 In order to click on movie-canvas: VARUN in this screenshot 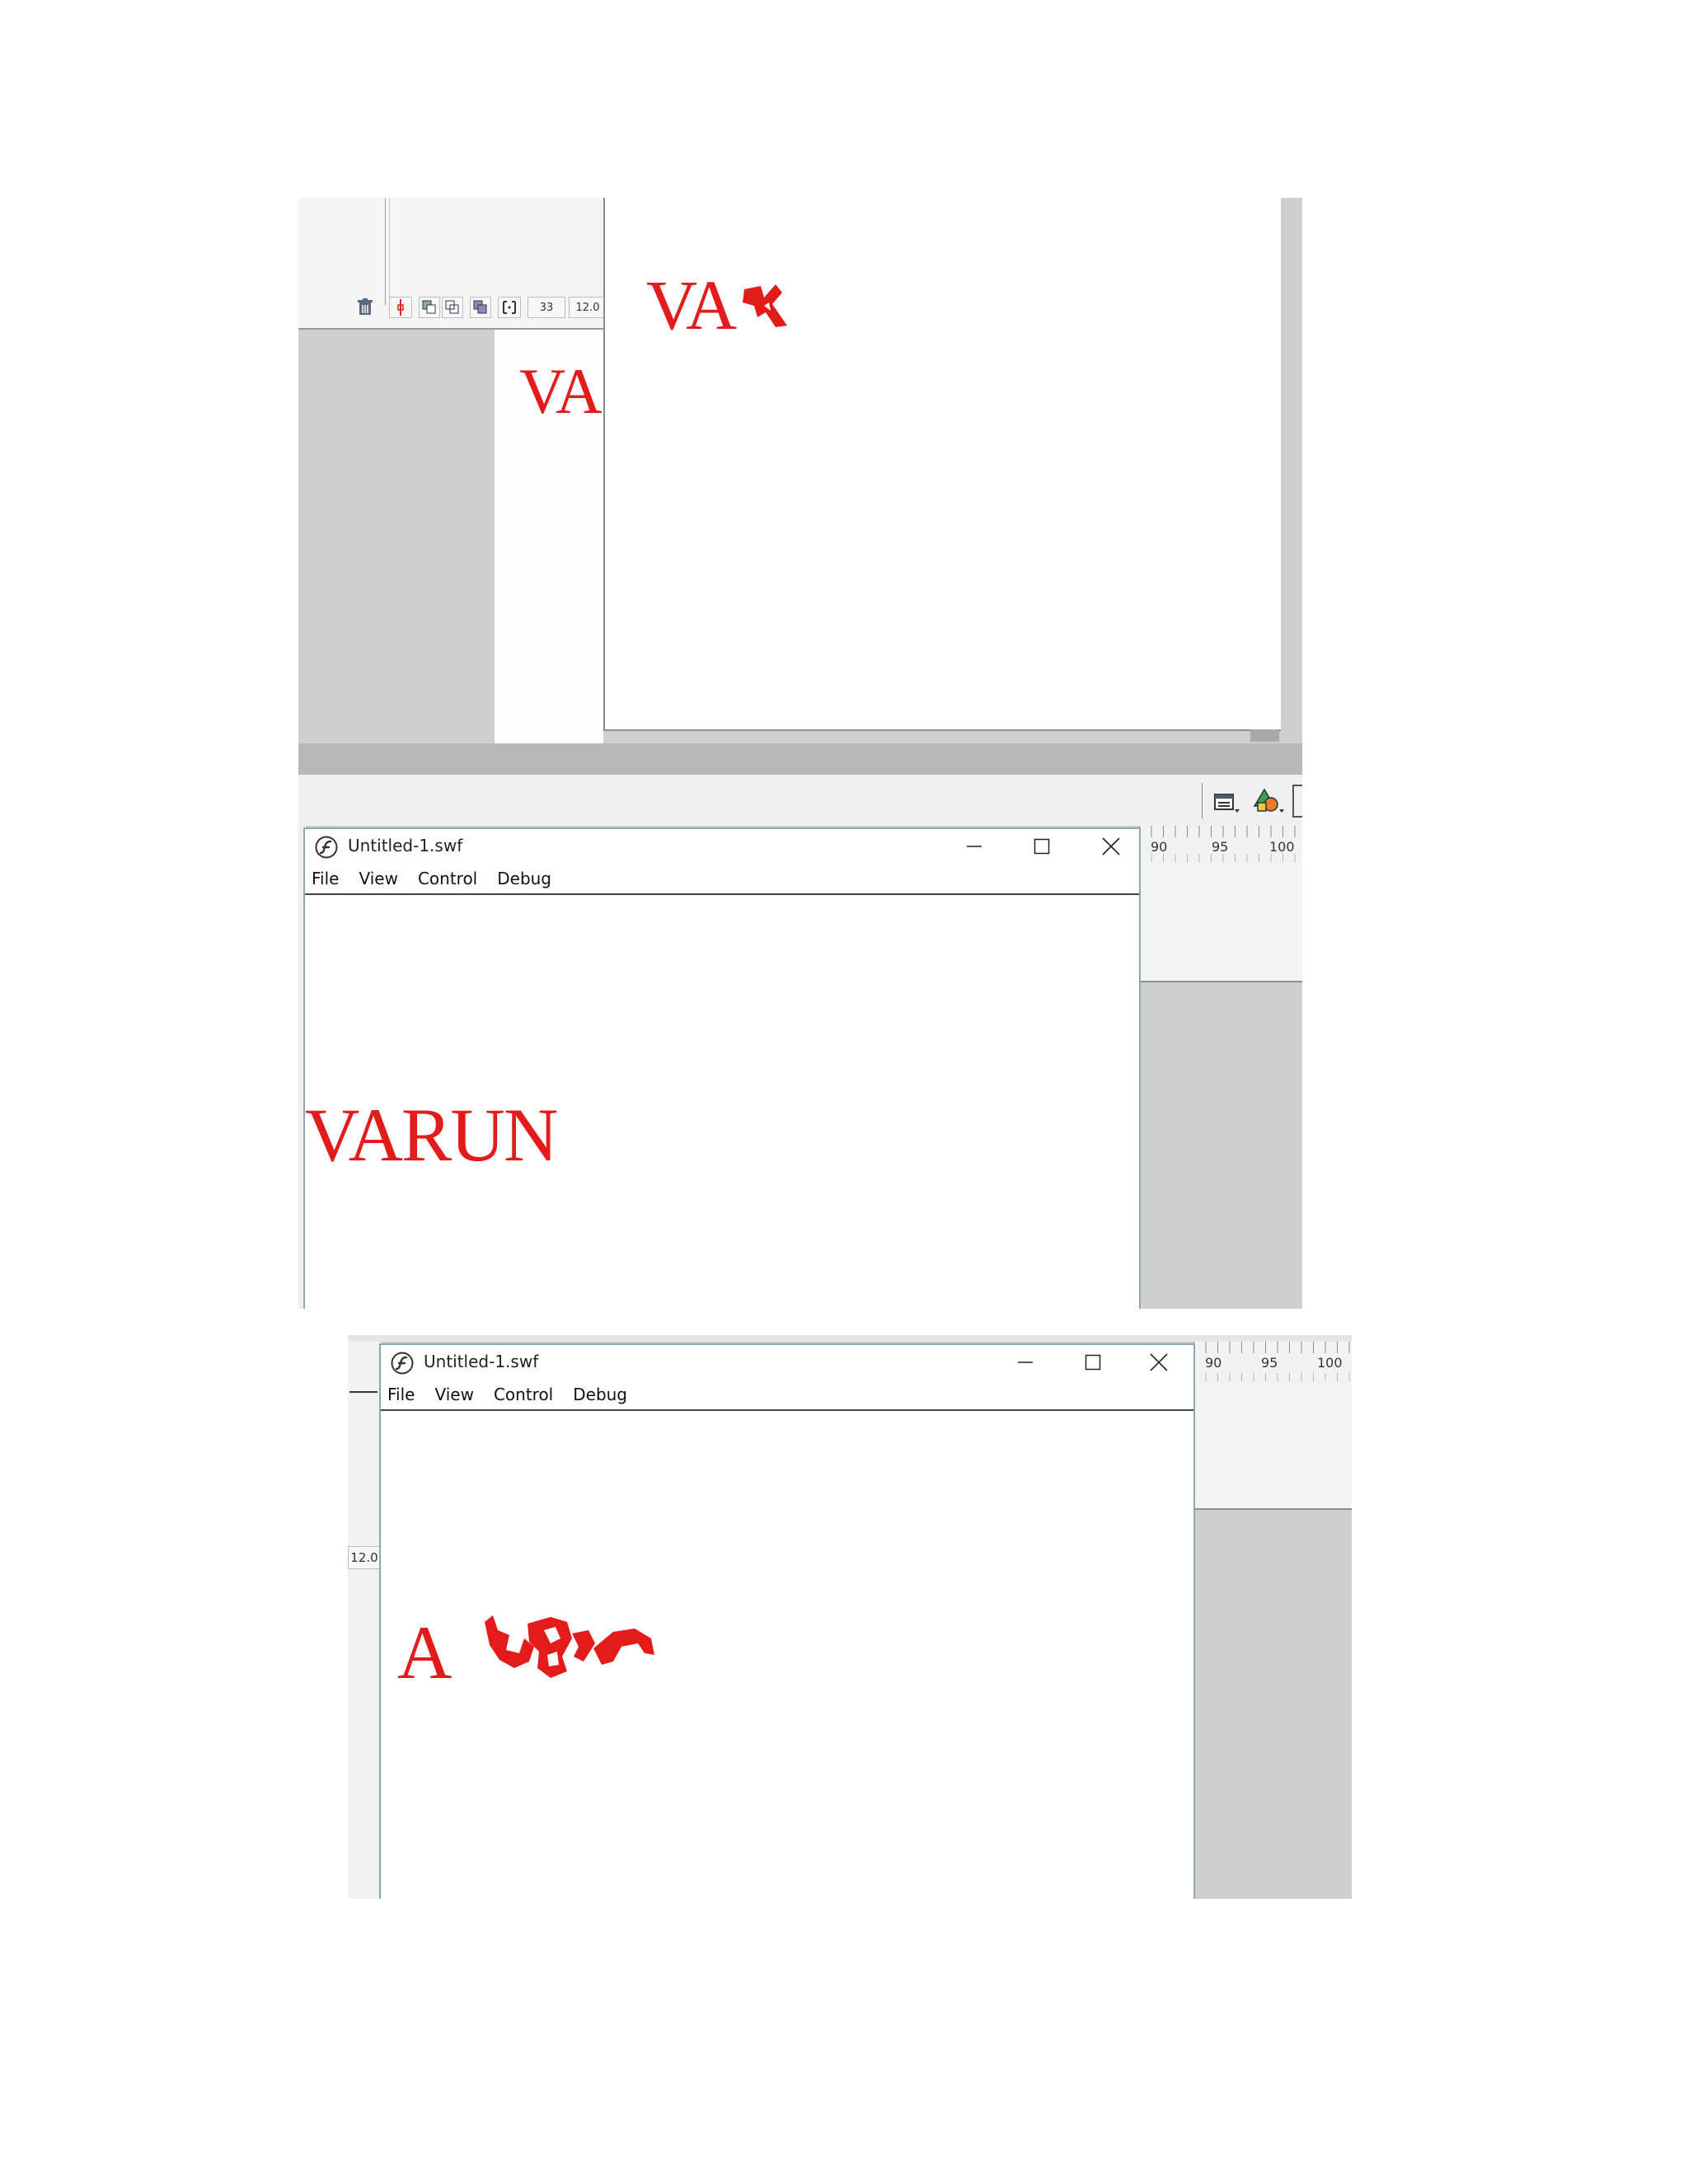, I will do `click(722, 1102)`.